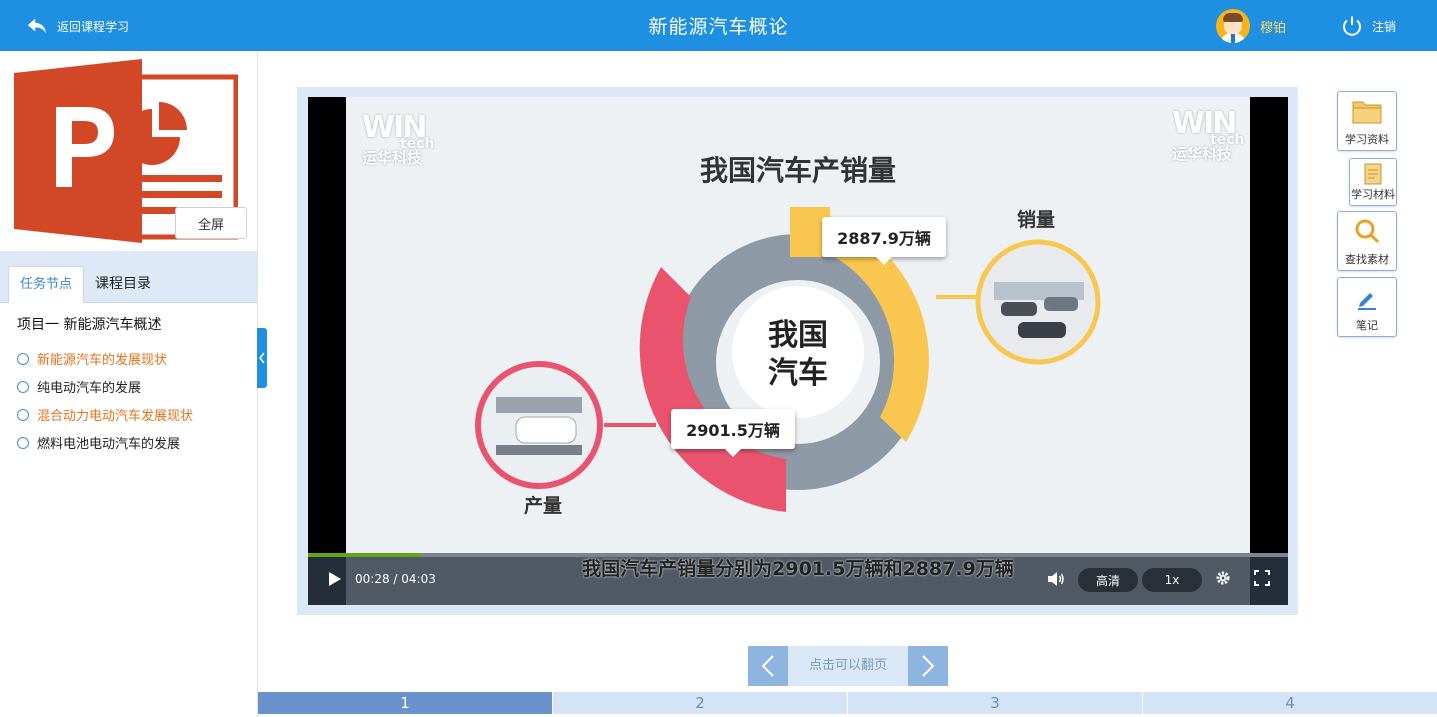  I want to click on notes-label: 笔记, so click(1367, 325).